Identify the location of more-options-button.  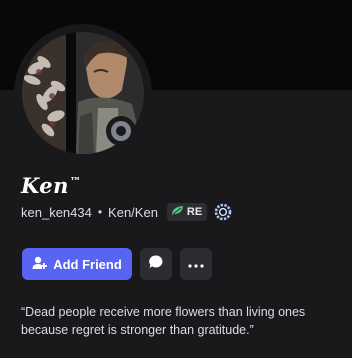
(196, 264).